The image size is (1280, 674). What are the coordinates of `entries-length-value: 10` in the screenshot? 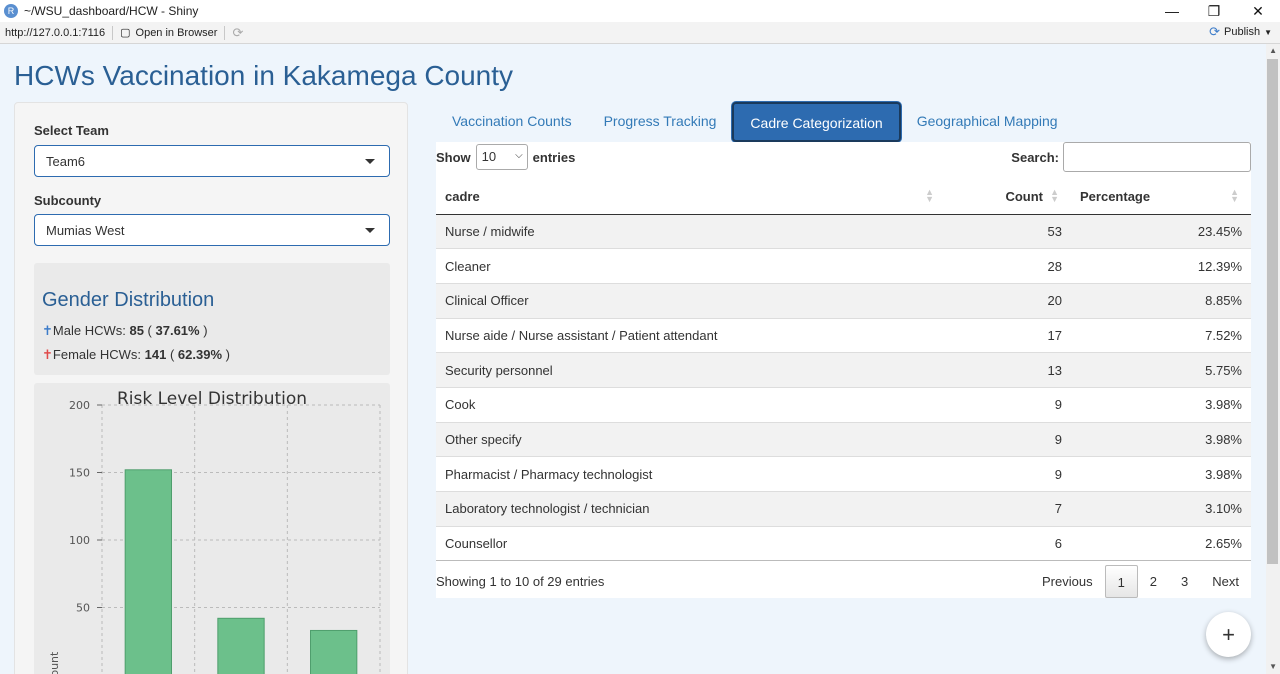 It's located at (489, 156).